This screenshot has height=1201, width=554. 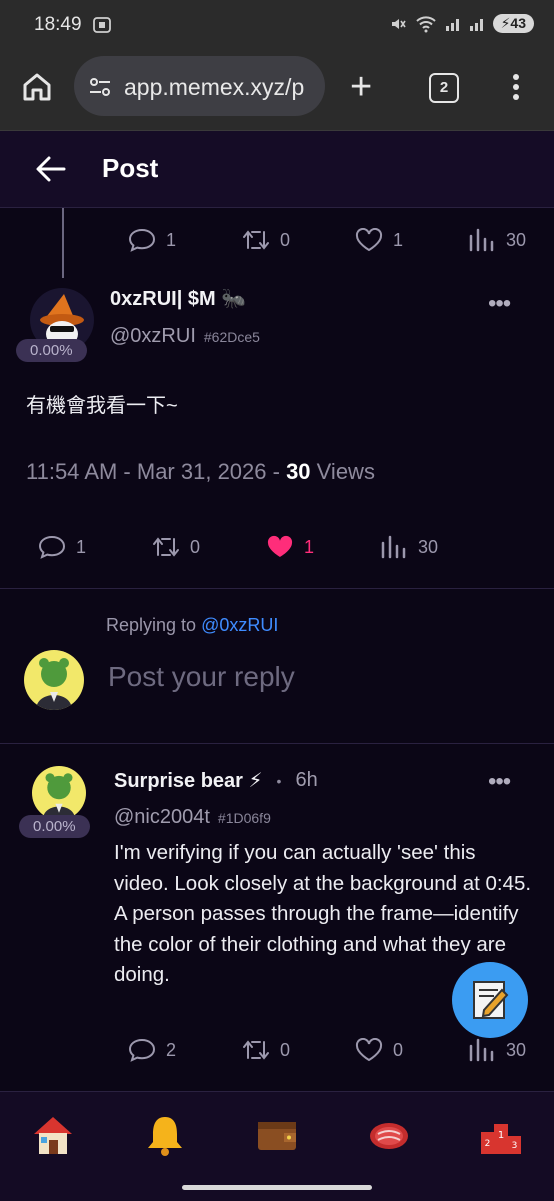 What do you see at coordinates (452, 24) in the screenshot?
I see `signal-icon` at bounding box center [452, 24].